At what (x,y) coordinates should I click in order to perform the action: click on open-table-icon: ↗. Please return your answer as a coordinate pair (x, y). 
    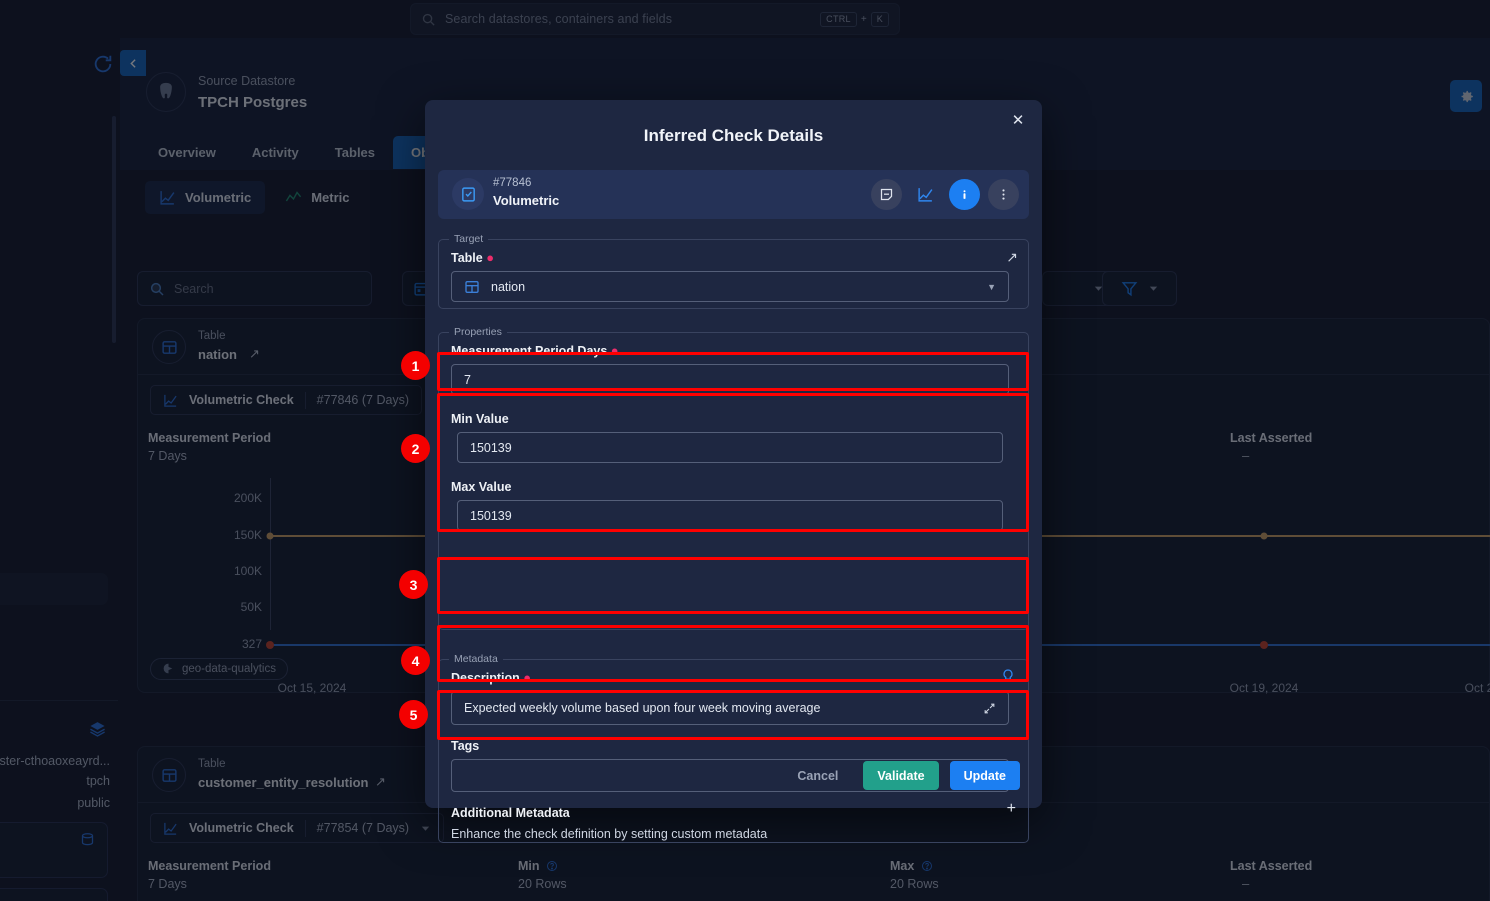
    Looking at the image, I should click on (1012, 257).